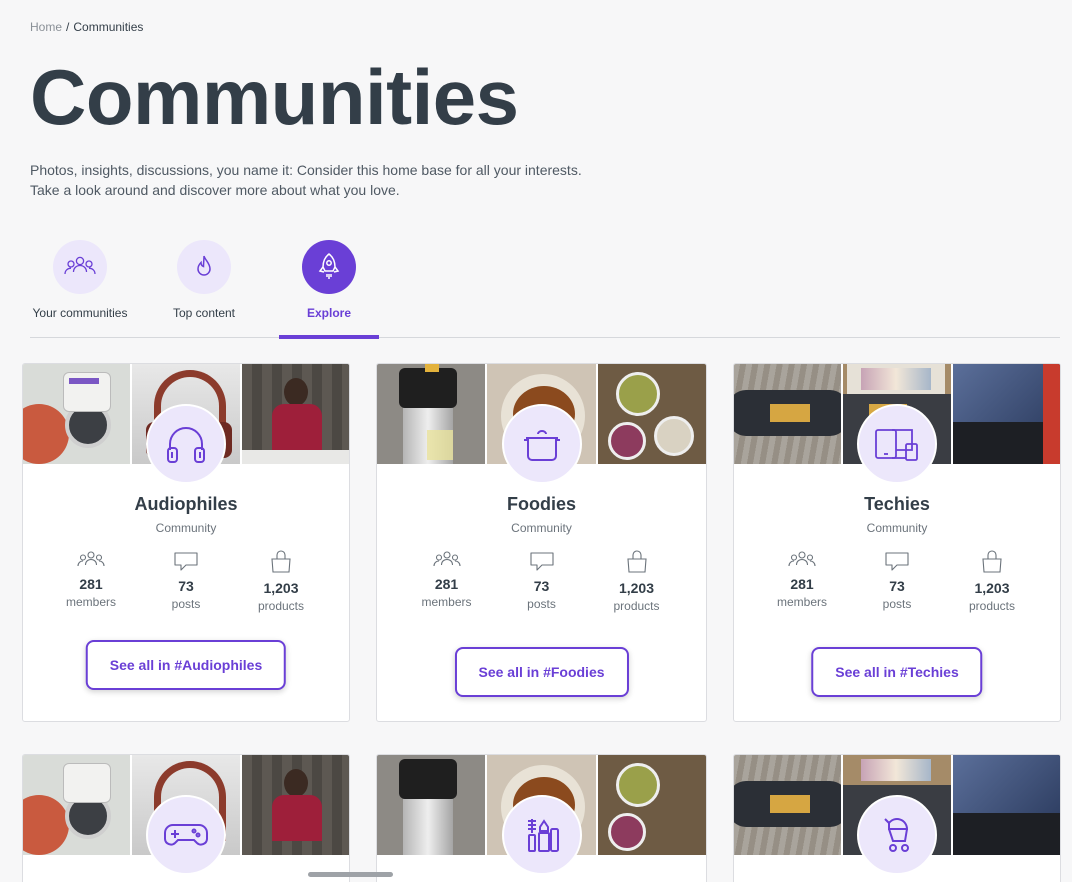  What do you see at coordinates (328, 313) in the screenshot?
I see `tab-explore-label: Explore` at bounding box center [328, 313].